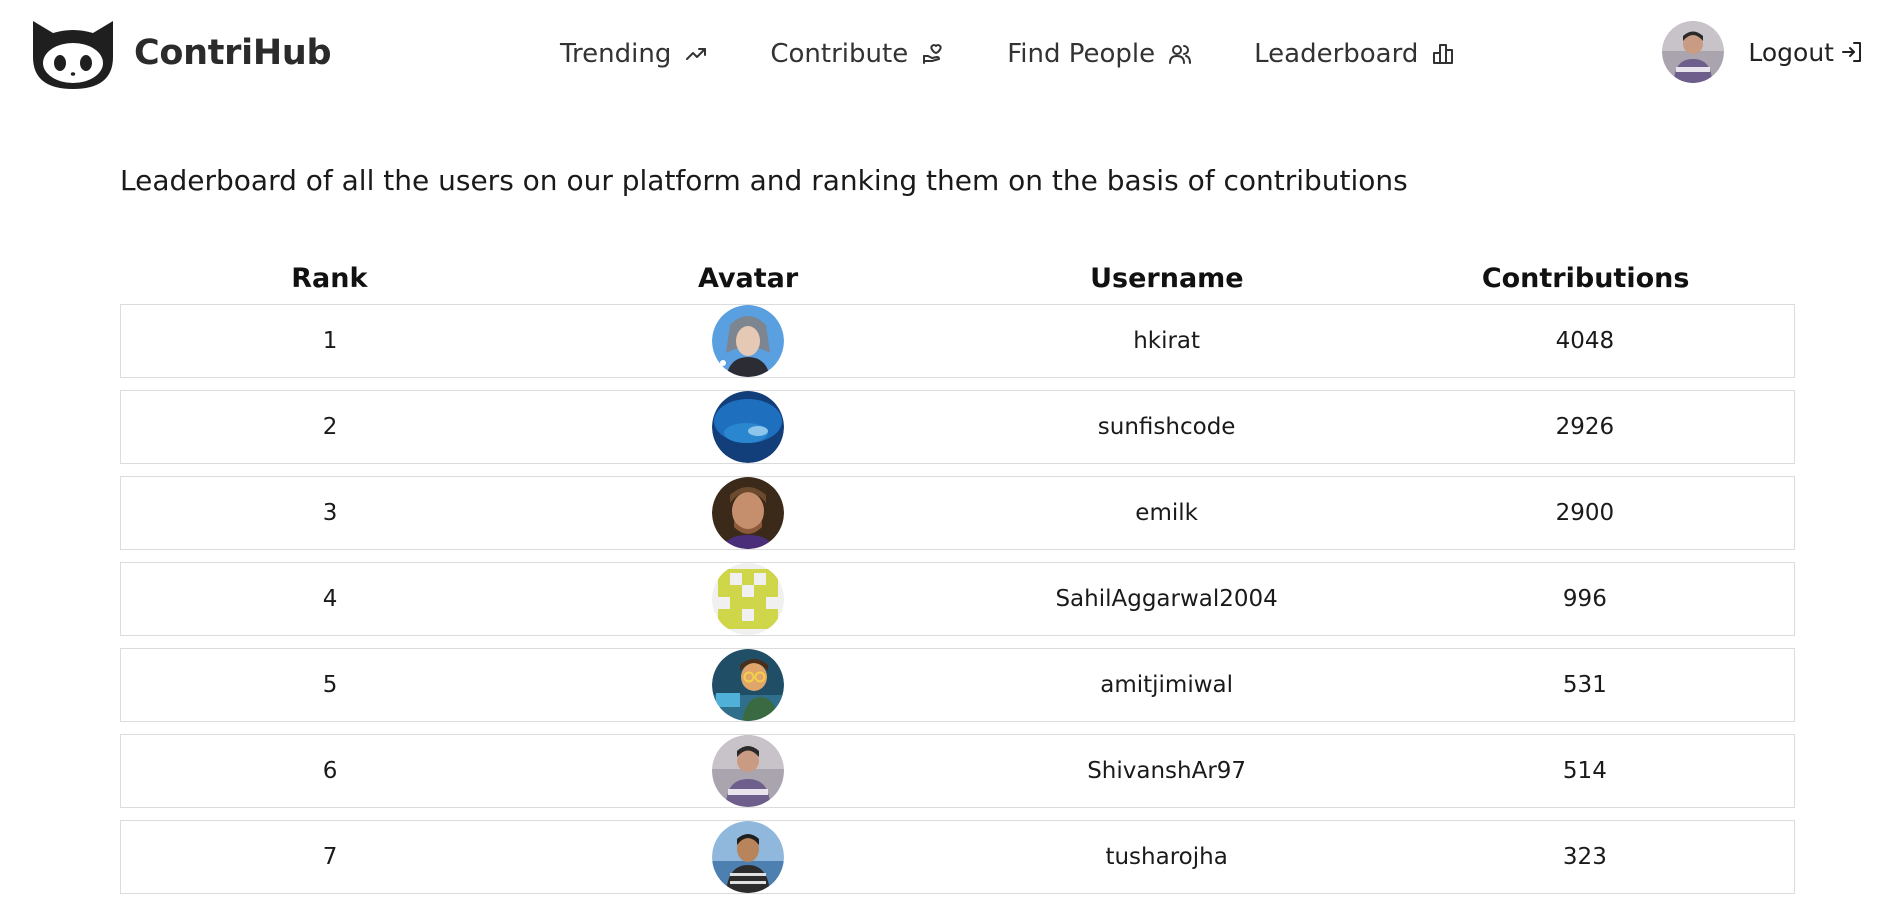  I want to click on nav-item-contribute: Contribute, so click(857, 54).